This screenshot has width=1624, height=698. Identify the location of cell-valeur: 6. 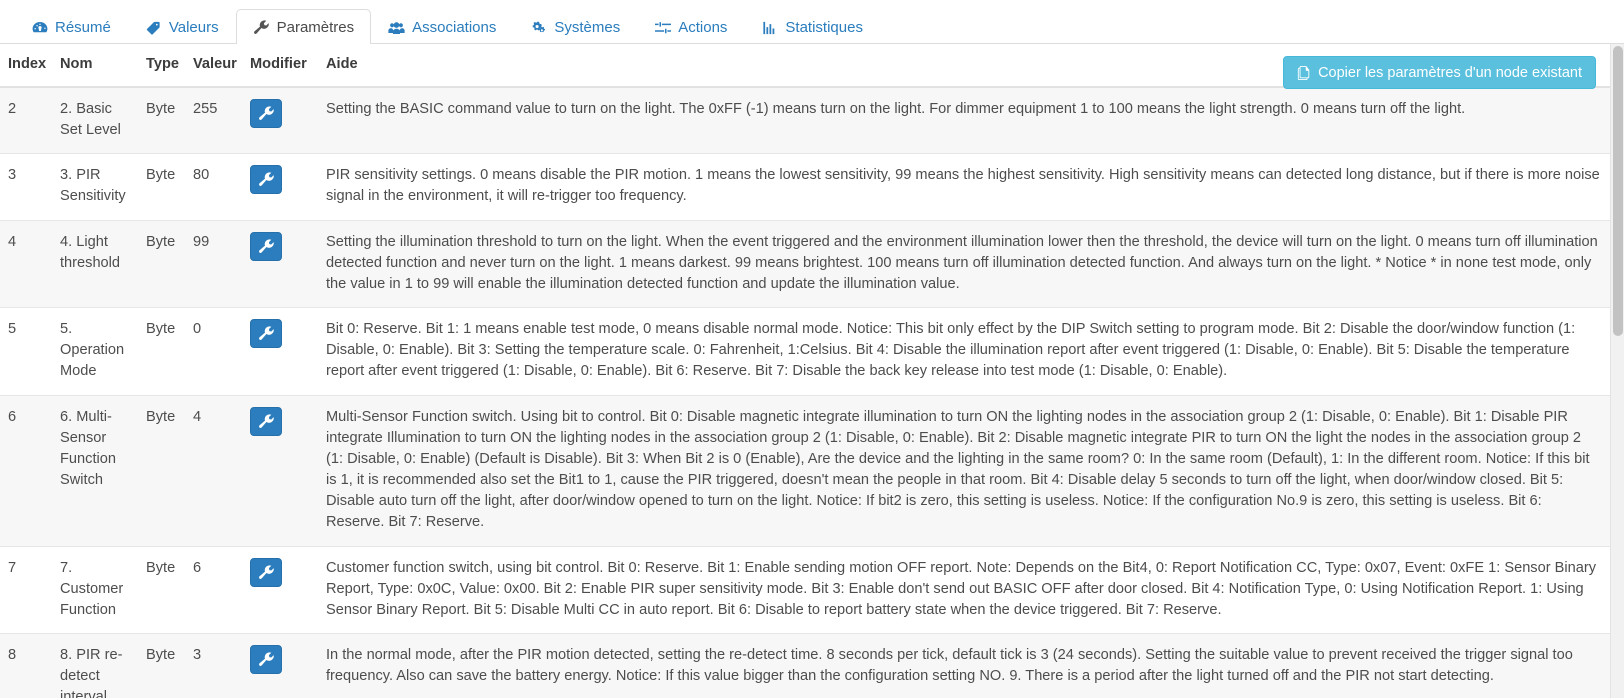
(213, 590).